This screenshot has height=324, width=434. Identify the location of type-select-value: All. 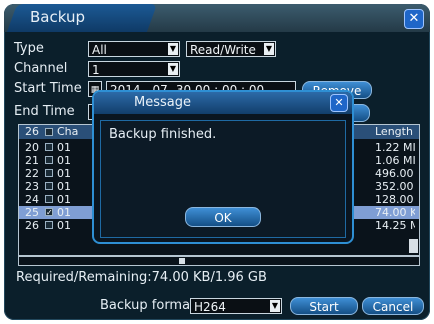
(99, 50).